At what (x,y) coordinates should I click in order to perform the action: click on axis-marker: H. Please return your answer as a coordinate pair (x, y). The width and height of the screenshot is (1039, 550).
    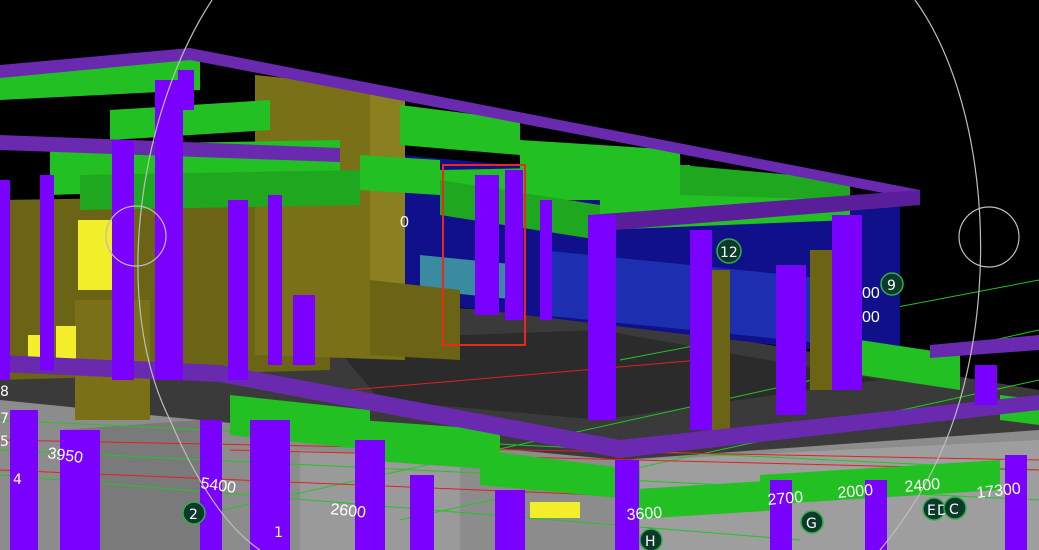
    Looking at the image, I should click on (650, 542).